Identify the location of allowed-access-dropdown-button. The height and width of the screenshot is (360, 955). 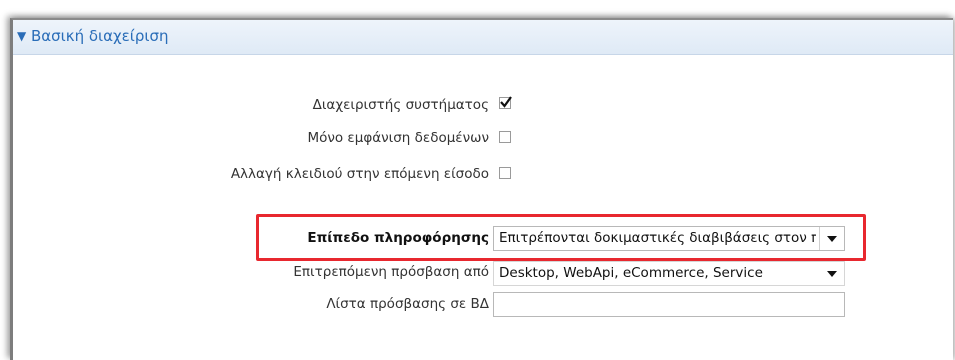
(832, 273).